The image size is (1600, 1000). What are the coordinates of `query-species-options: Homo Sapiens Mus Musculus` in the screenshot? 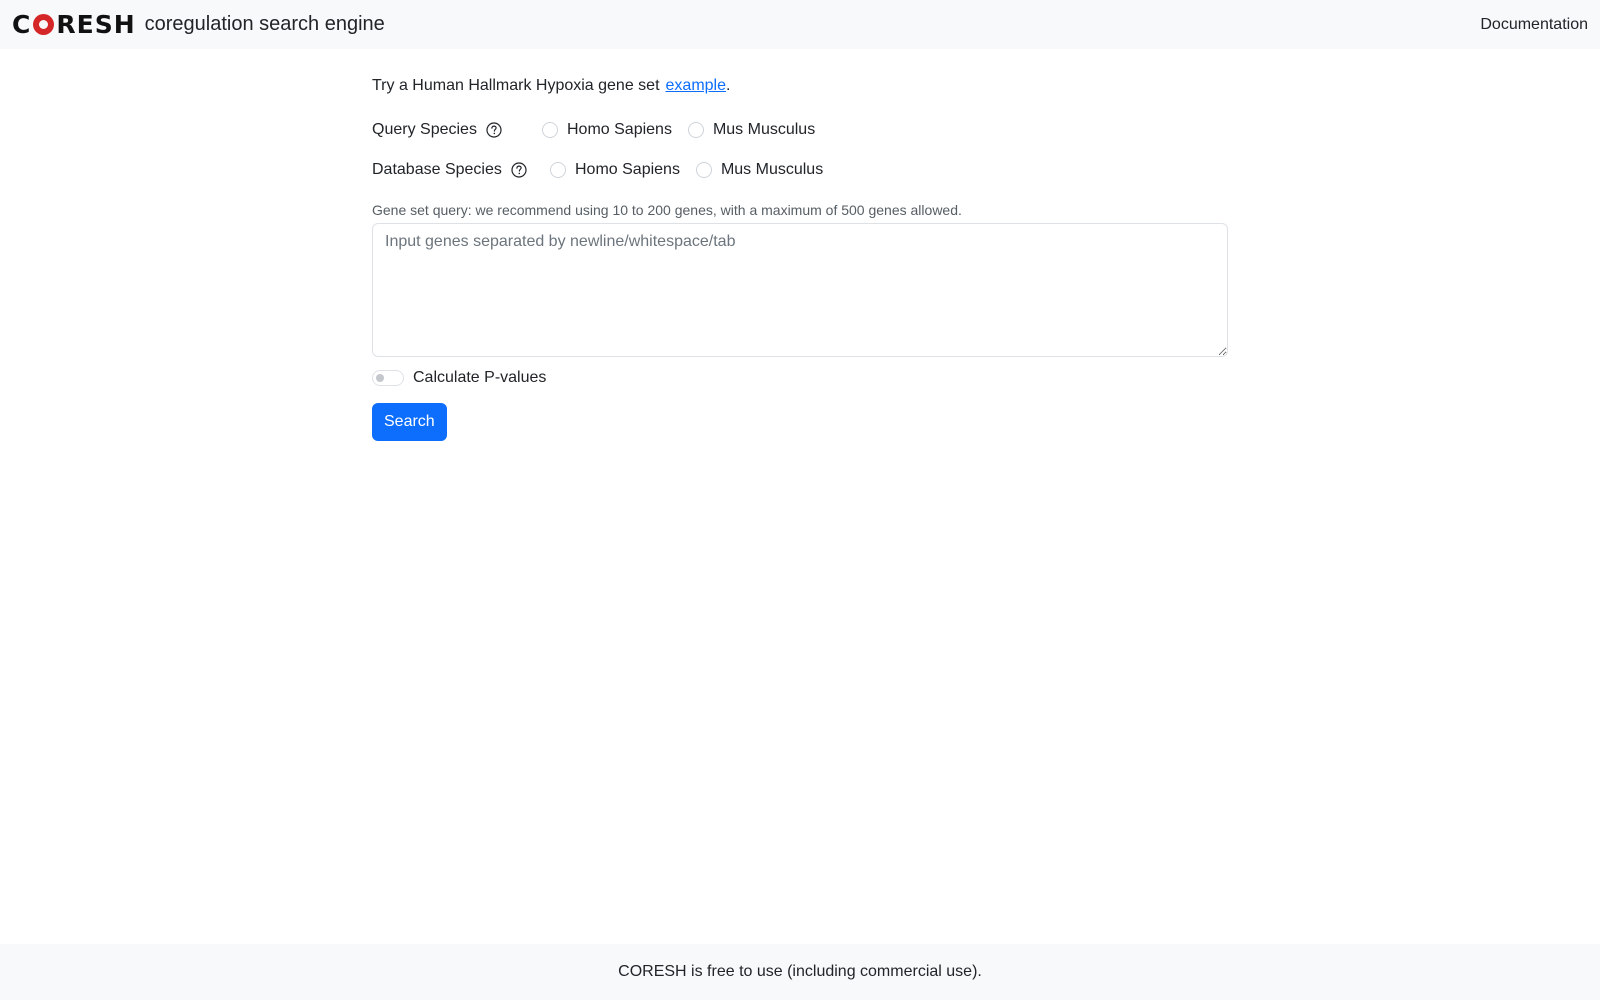 It's located at (686, 130).